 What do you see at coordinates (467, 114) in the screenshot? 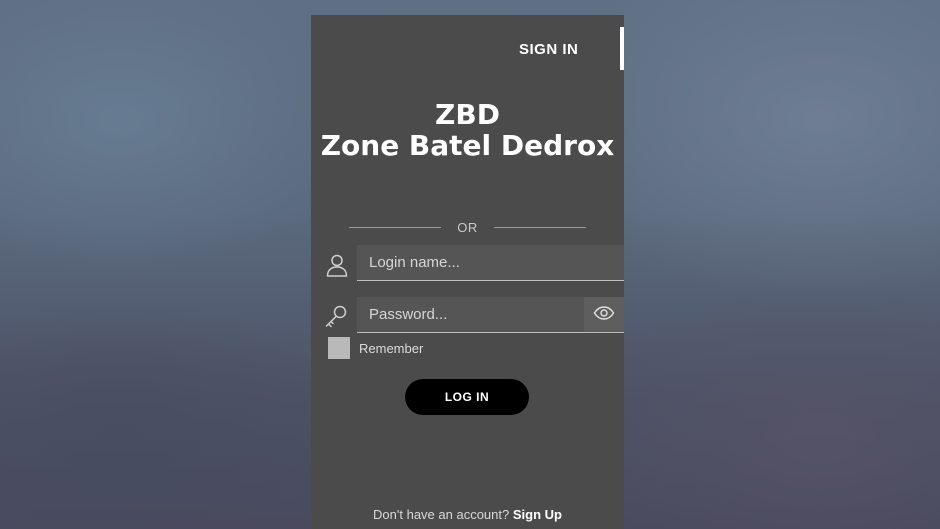
I see `brand-abbreviation: ZBD` at bounding box center [467, 114].